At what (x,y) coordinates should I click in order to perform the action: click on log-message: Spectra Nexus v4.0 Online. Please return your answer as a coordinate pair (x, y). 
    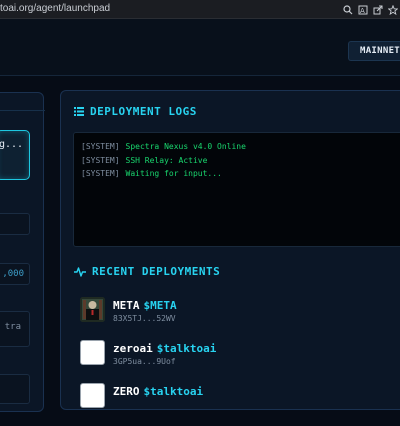
    Looking at the image, I should click on (185, 146).